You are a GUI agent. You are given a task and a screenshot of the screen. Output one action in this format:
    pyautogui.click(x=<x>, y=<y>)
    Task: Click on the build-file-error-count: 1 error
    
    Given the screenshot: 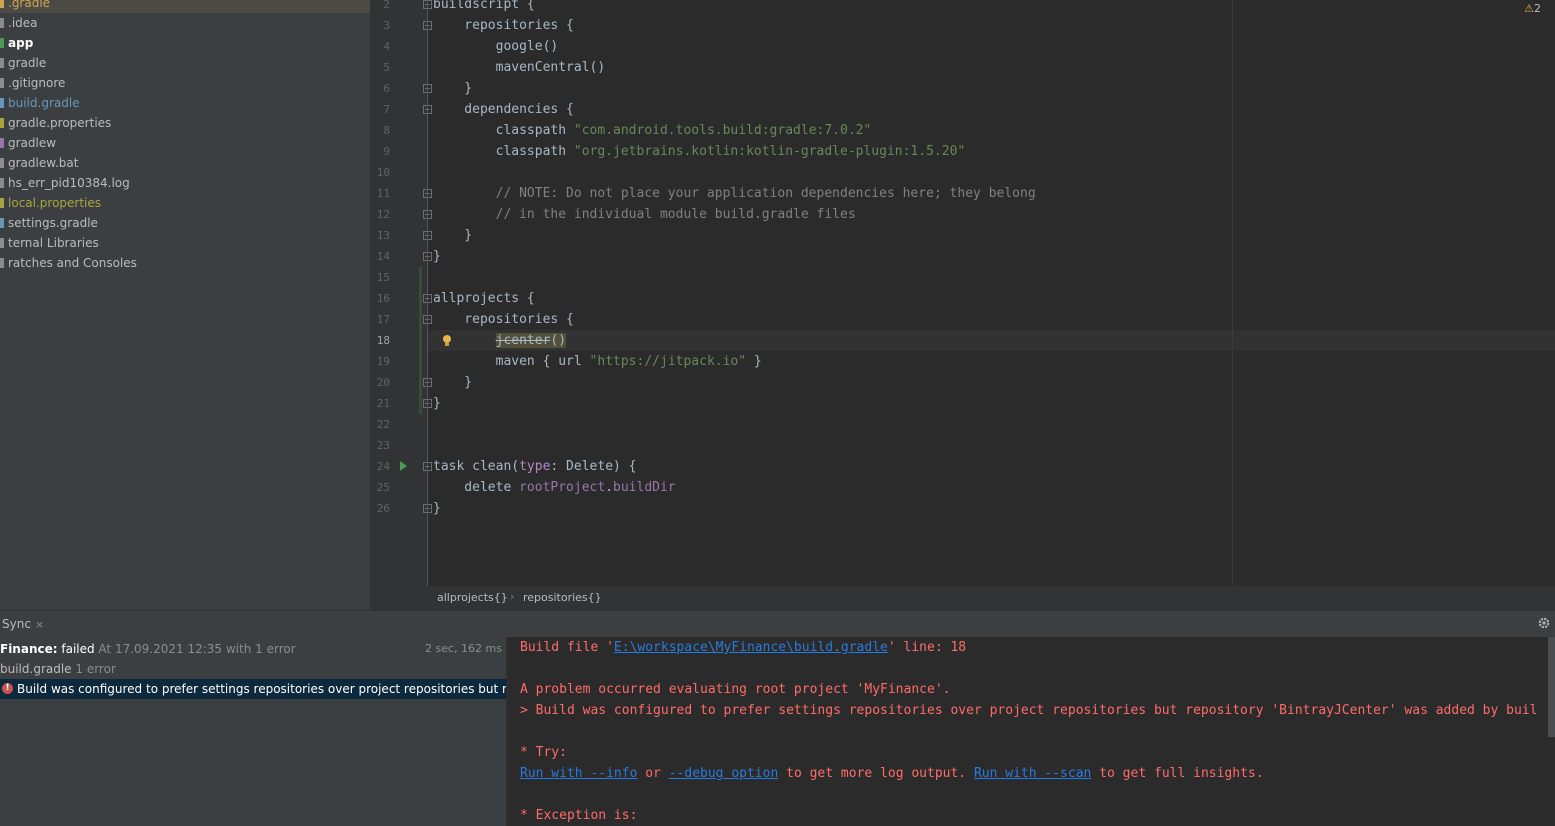 What is the action you would take?
    pyautogui.click(x=93, y=669)
    